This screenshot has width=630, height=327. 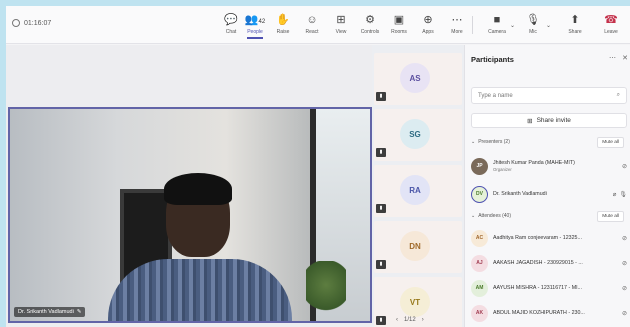 What do you see at coordinates (479, 194) in the screenshot?
I see `avatar: DV` at bounding box center [479, 194].